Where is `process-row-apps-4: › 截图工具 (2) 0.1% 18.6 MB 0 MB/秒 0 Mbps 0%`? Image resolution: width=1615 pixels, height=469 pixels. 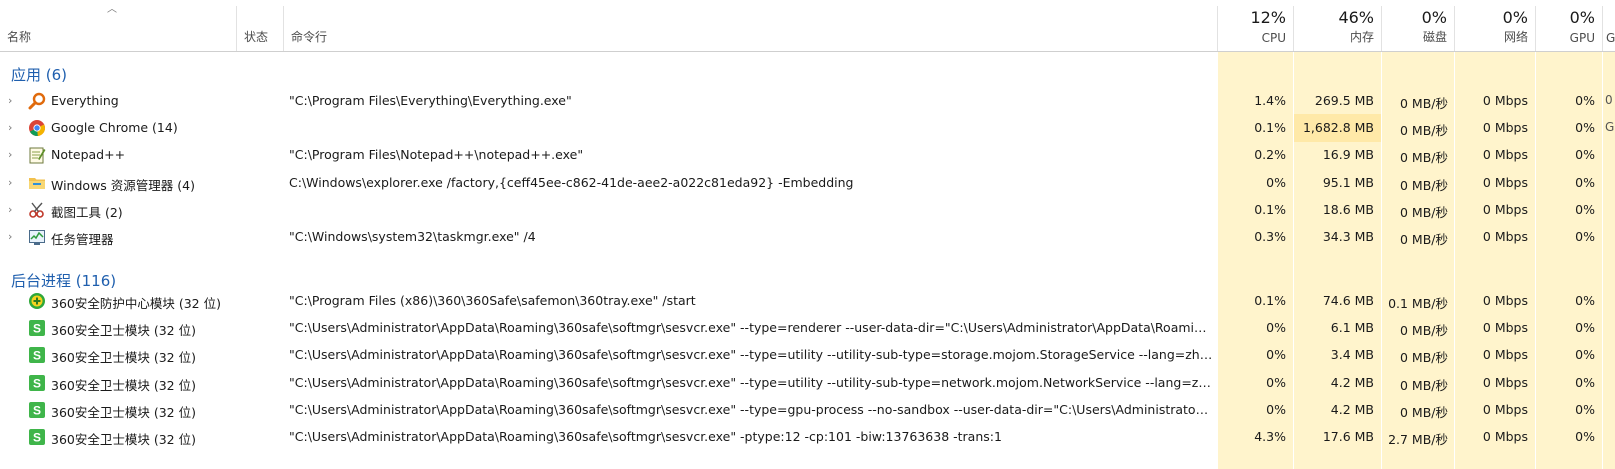
process-row-apps-4: › 截图工具 (2) 0.1% 18.6 MB 0 MB/秒 0 Mbps 0% is located at coordinates (807, 210).